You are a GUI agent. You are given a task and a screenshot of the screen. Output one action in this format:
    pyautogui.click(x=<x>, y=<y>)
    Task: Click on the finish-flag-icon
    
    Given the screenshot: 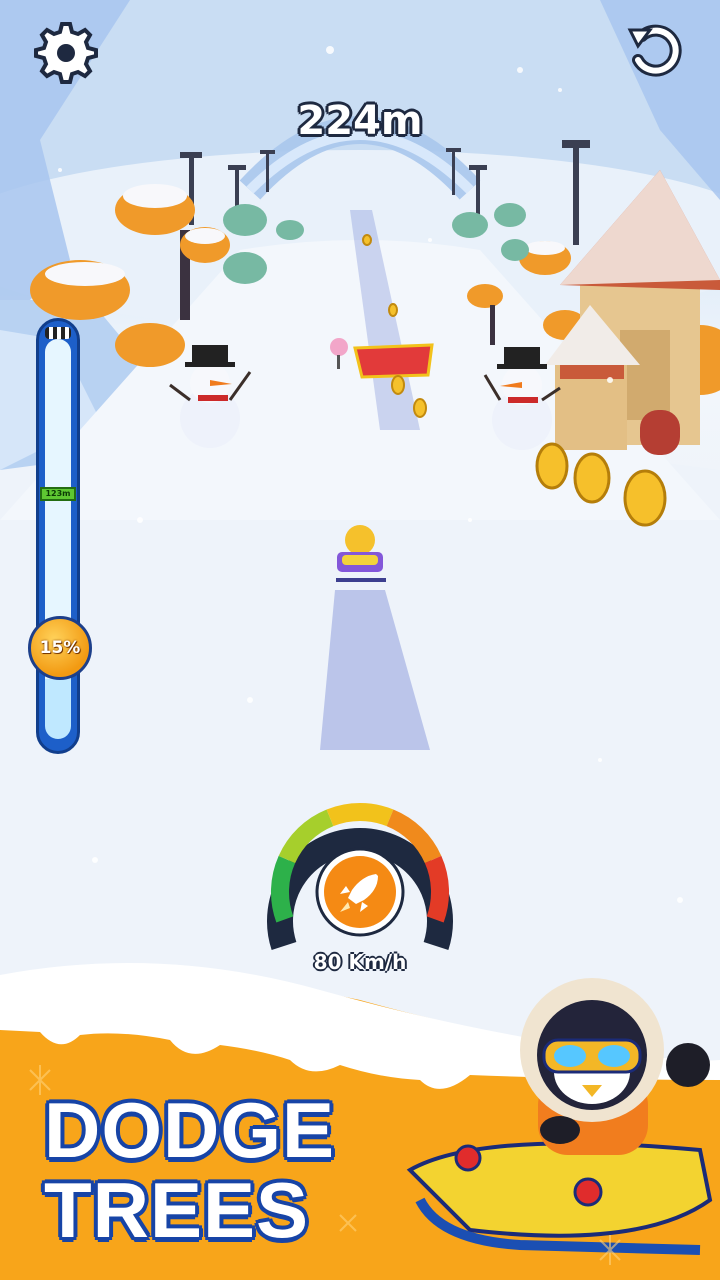 What is the action you would take?
    pyautogui.click(x=58, y=333)
    